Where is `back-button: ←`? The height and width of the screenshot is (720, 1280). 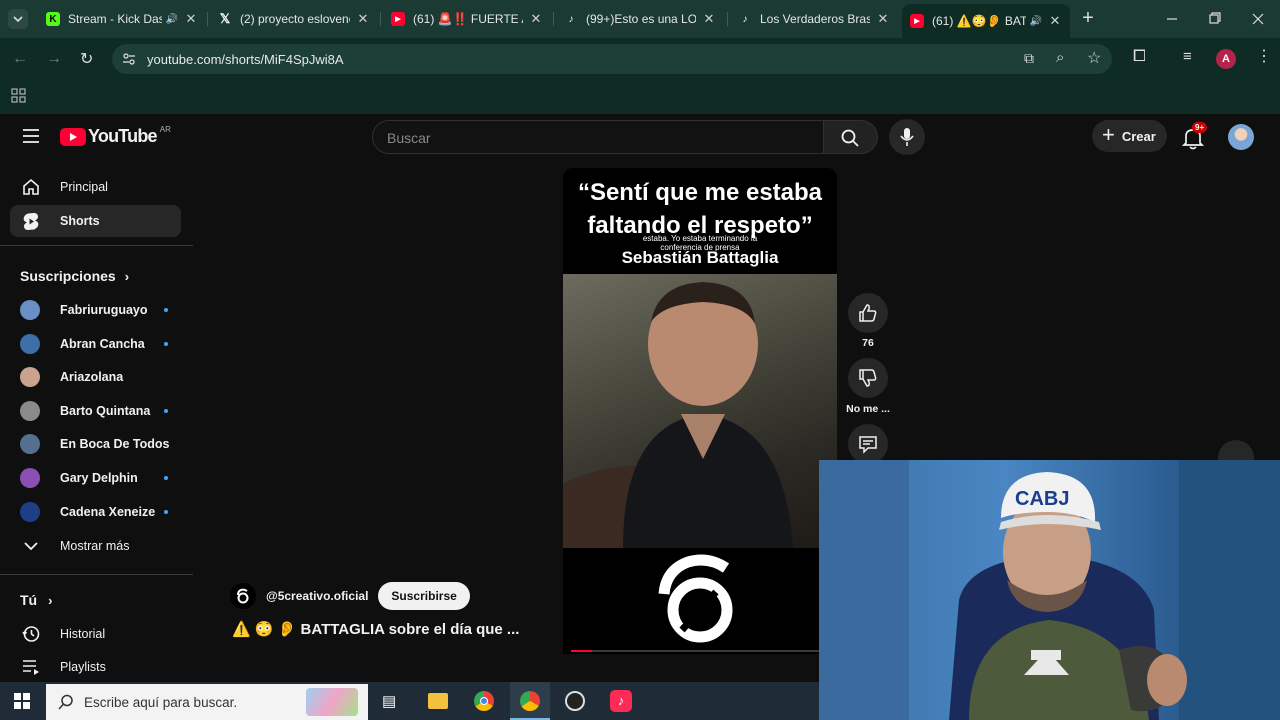
back-button: ← is located at coordinates (20, 59).